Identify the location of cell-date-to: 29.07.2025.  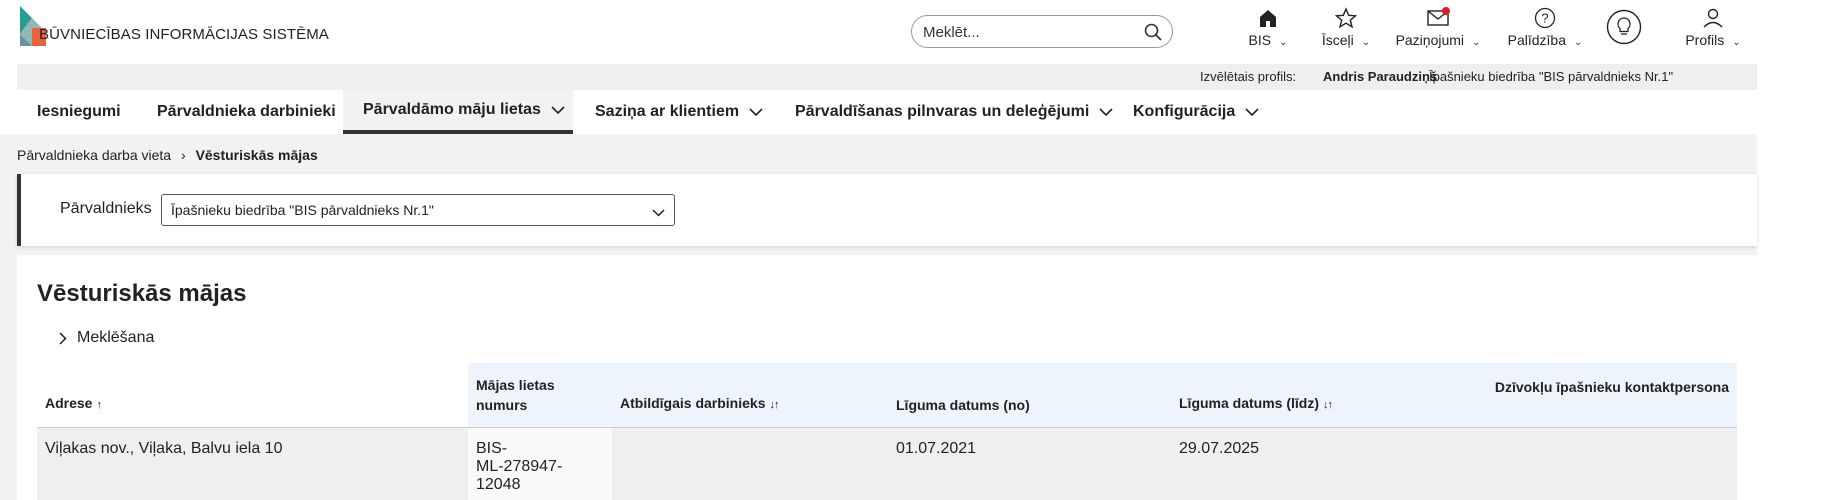
(1312, 463).